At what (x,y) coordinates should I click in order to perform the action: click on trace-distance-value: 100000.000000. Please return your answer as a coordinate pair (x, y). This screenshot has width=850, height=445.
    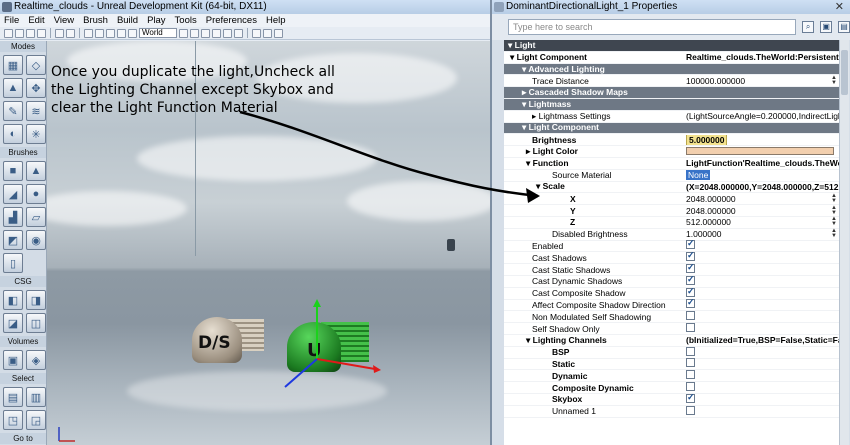
    Looking at the image, I should click on (760, 81).